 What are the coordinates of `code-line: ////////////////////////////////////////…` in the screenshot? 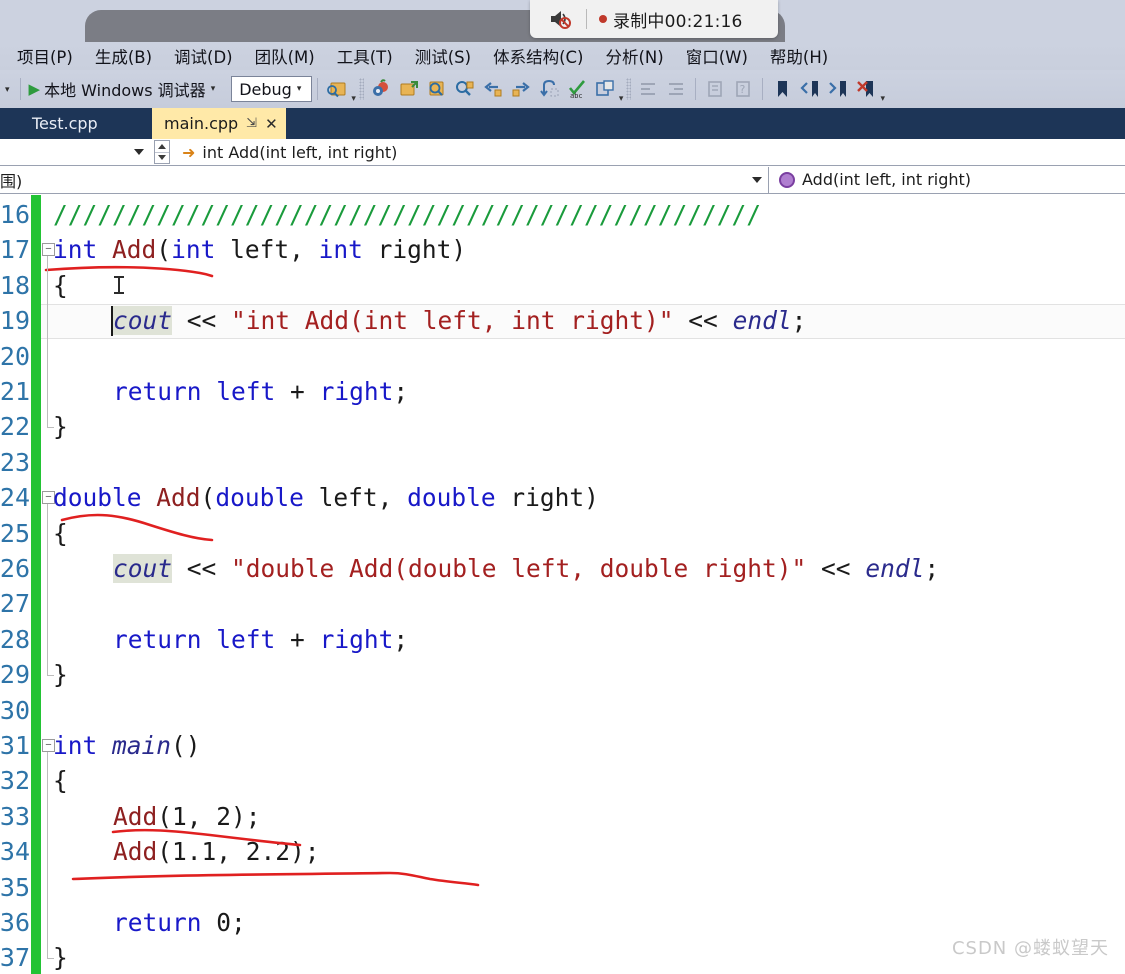 It's located at (407, 214).